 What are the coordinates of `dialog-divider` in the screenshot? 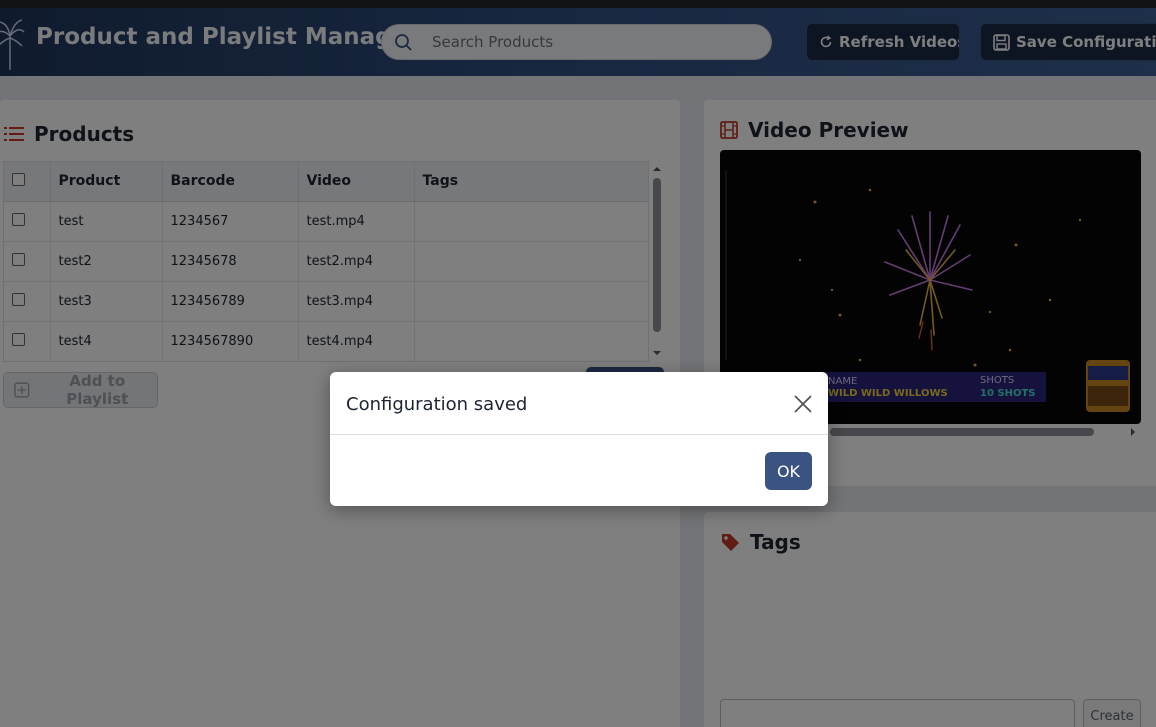 It's located at (579, 434).